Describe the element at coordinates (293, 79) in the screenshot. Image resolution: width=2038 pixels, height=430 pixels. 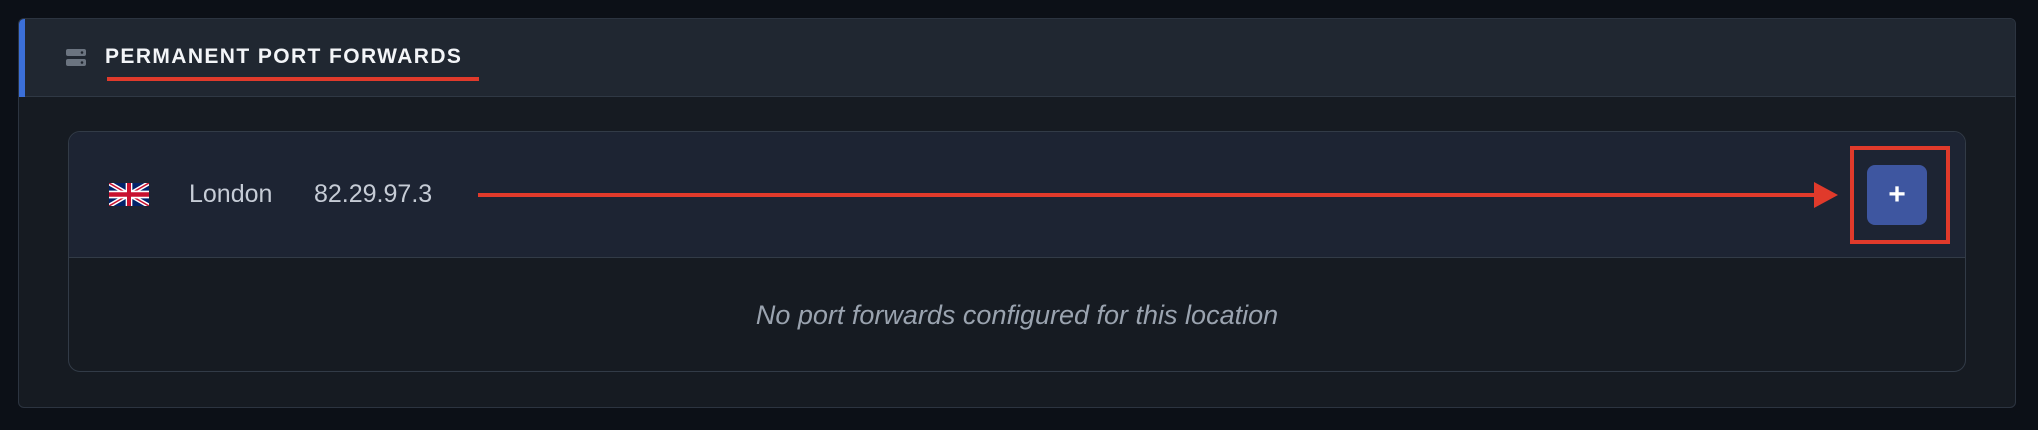
I see `title-underline-annotation` at that location.